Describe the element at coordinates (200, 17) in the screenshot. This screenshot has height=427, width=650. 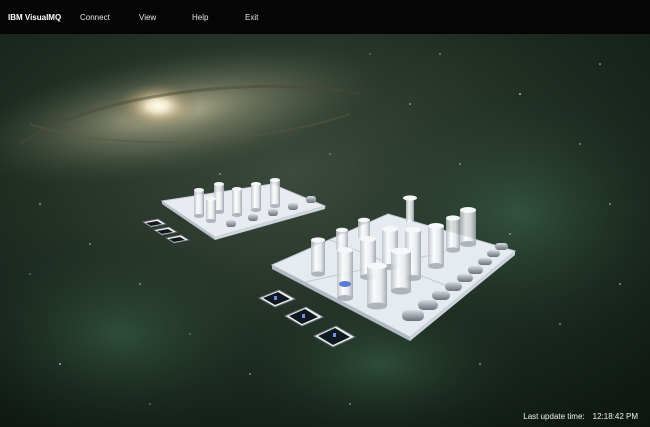
I see `menu-help: Help` at that location.